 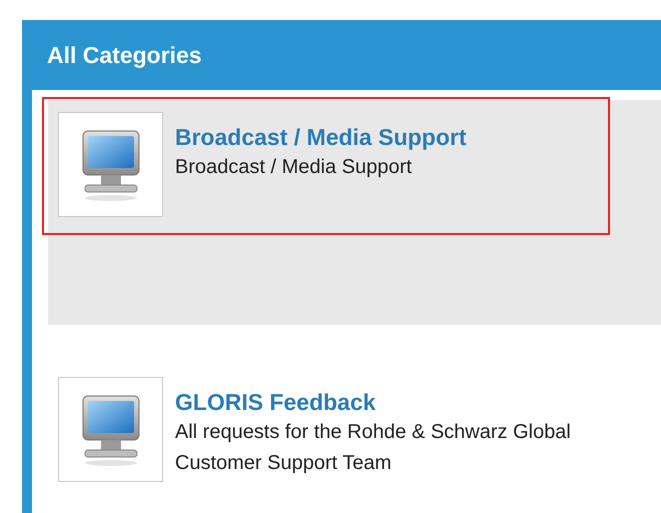 I want to click on category-description: All requests for the Rohde & Schwarz Global Customer Support Team, so click(x=373, y=448).